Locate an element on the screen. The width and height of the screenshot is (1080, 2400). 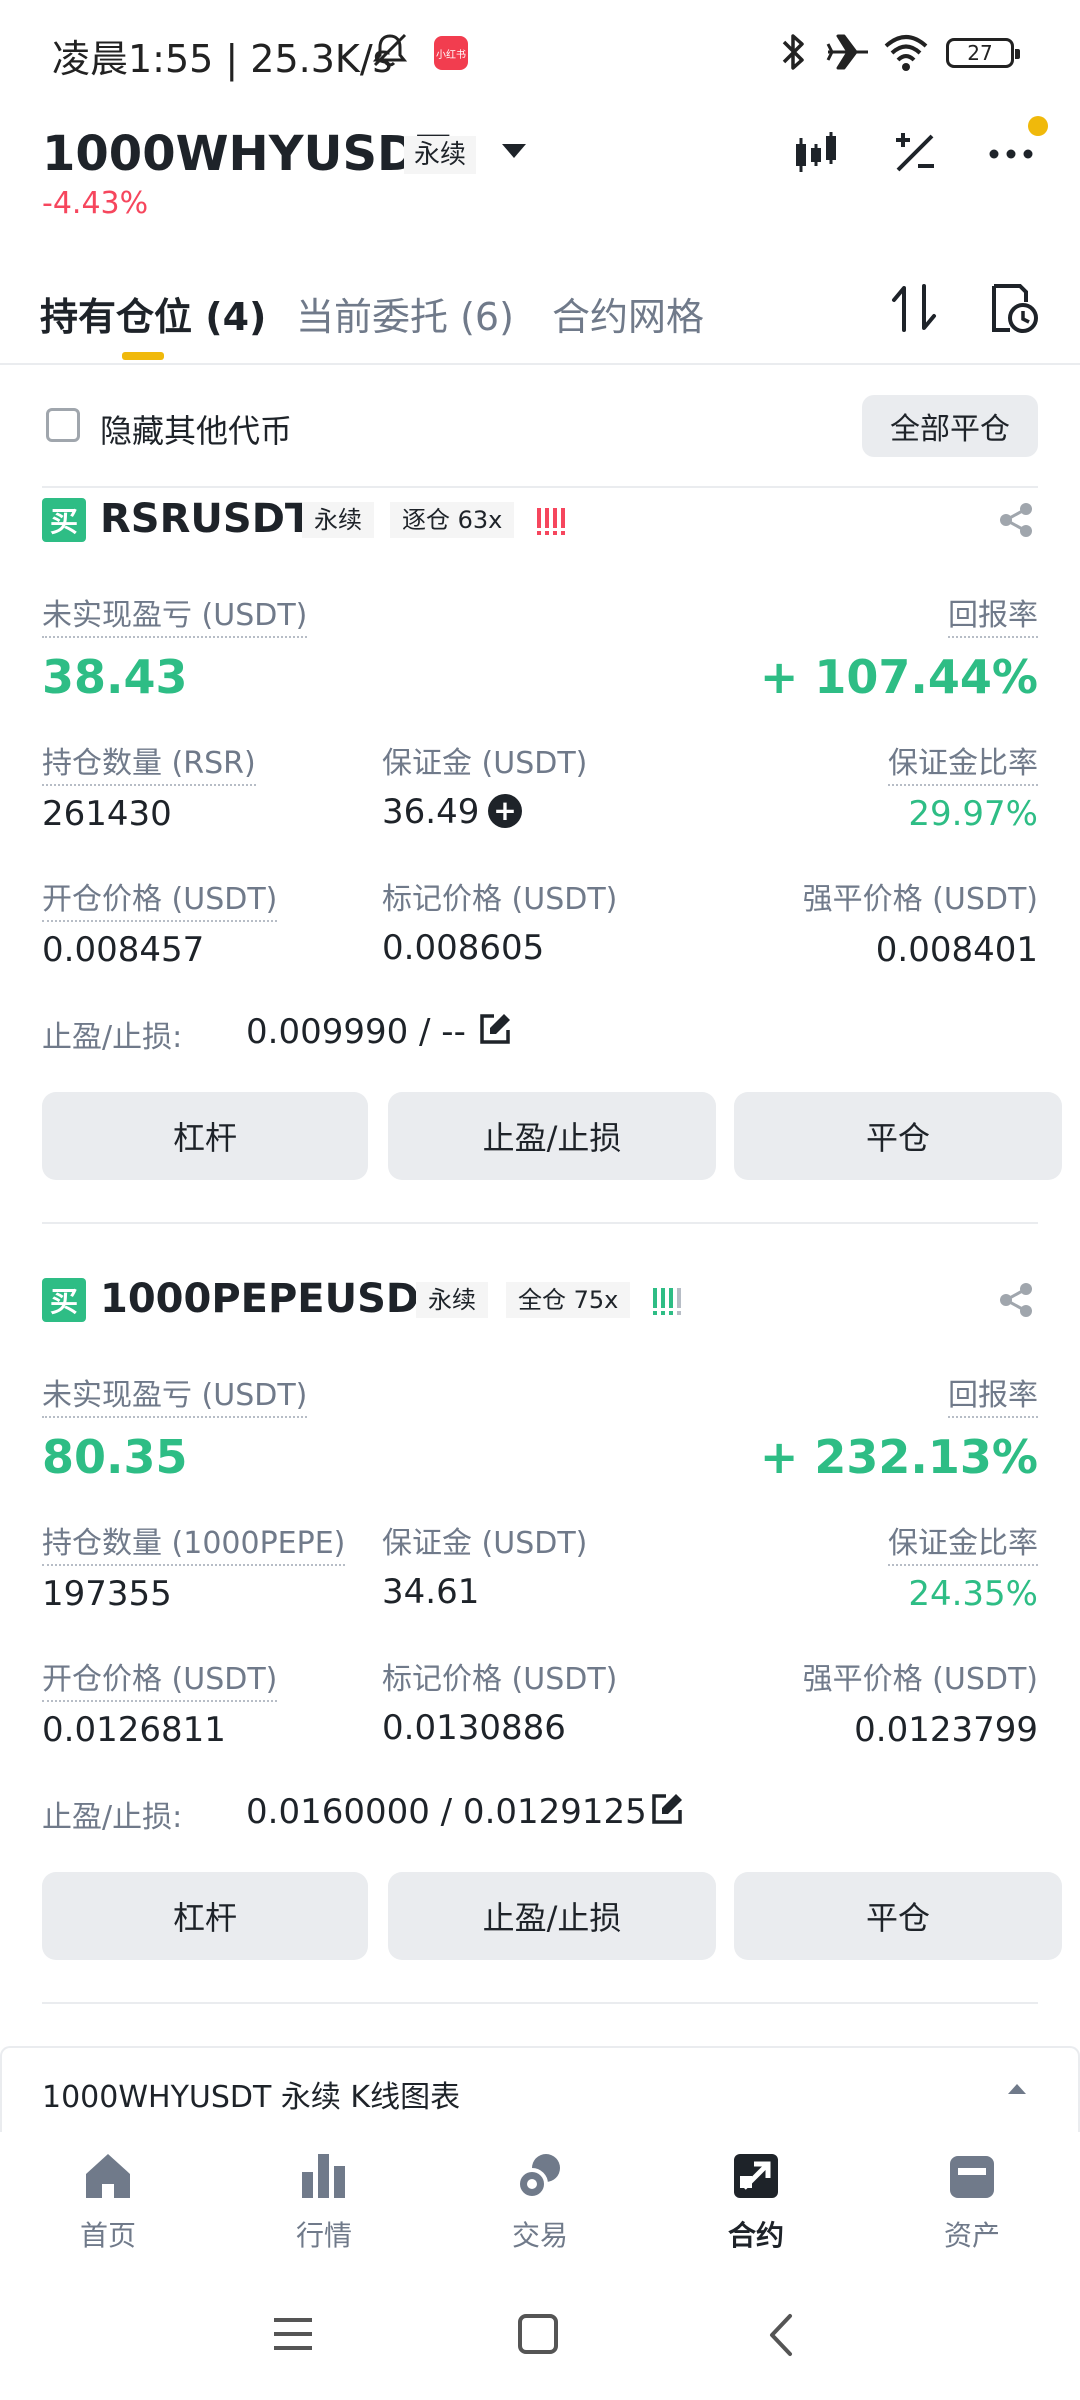
nav-futures: 合约 is located at coordinates (756, 2210).